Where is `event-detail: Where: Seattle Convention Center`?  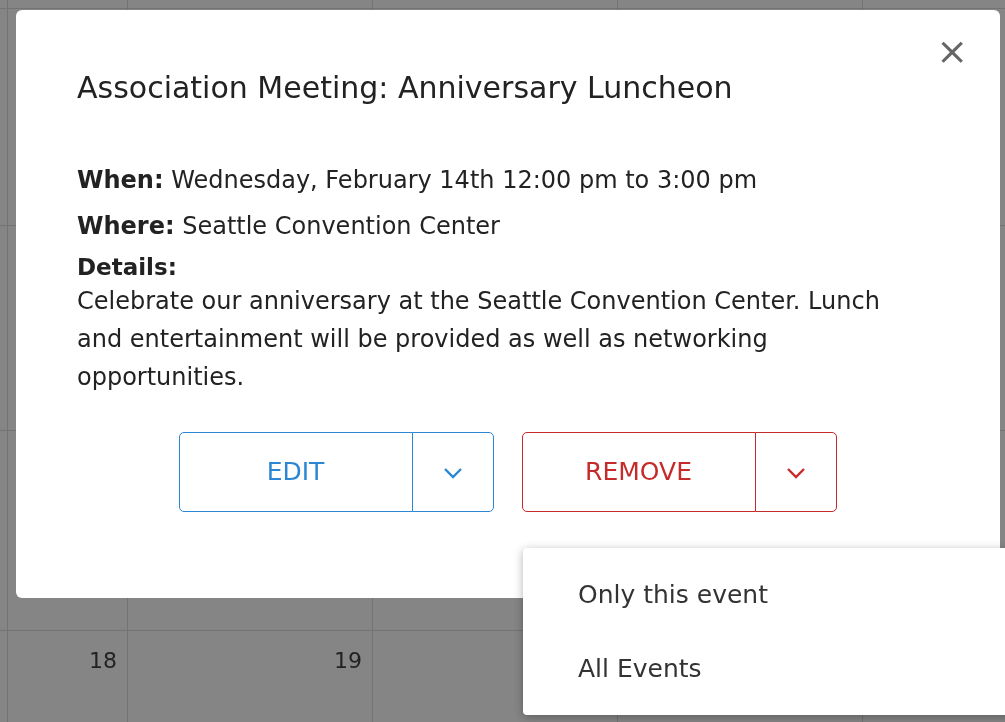 event-detail: Where: Seattle Convention Center is located at coordinates (289, 226).